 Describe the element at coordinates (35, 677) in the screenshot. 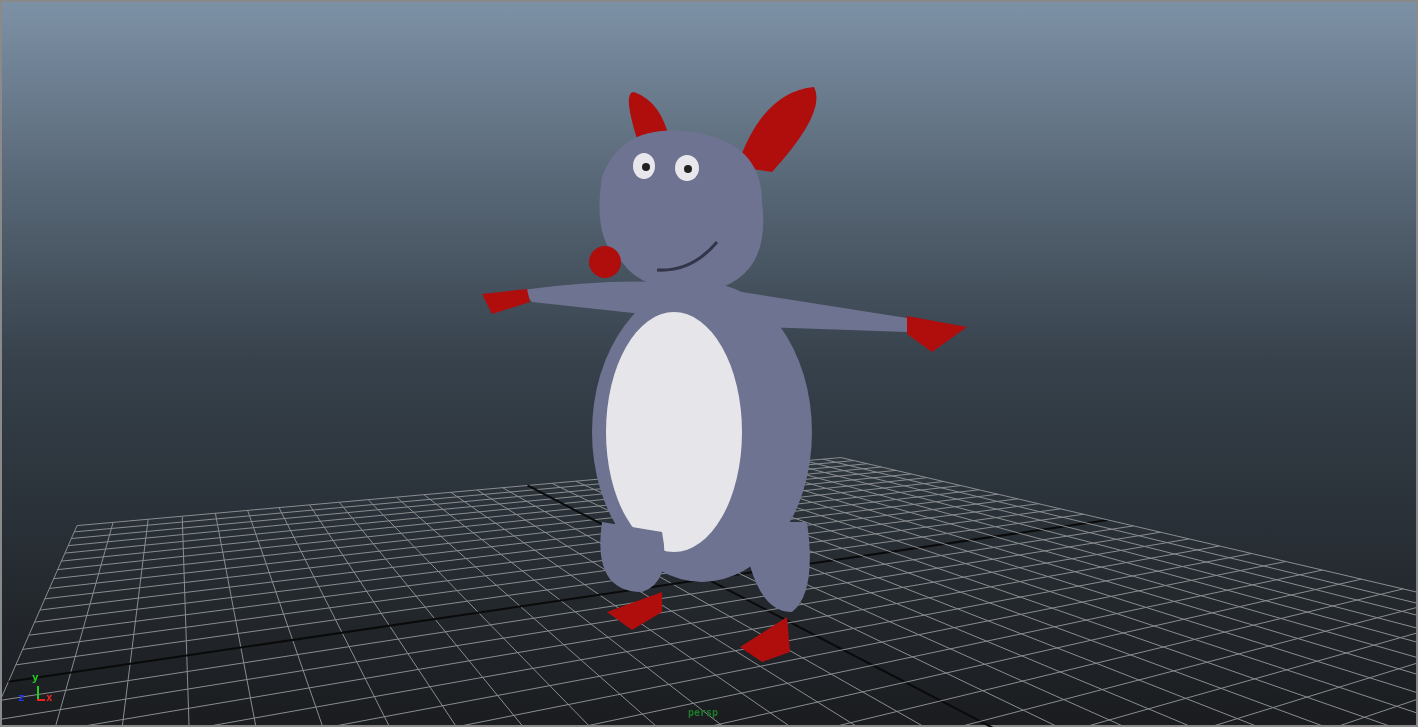

I see `axis-label: y` at that location.